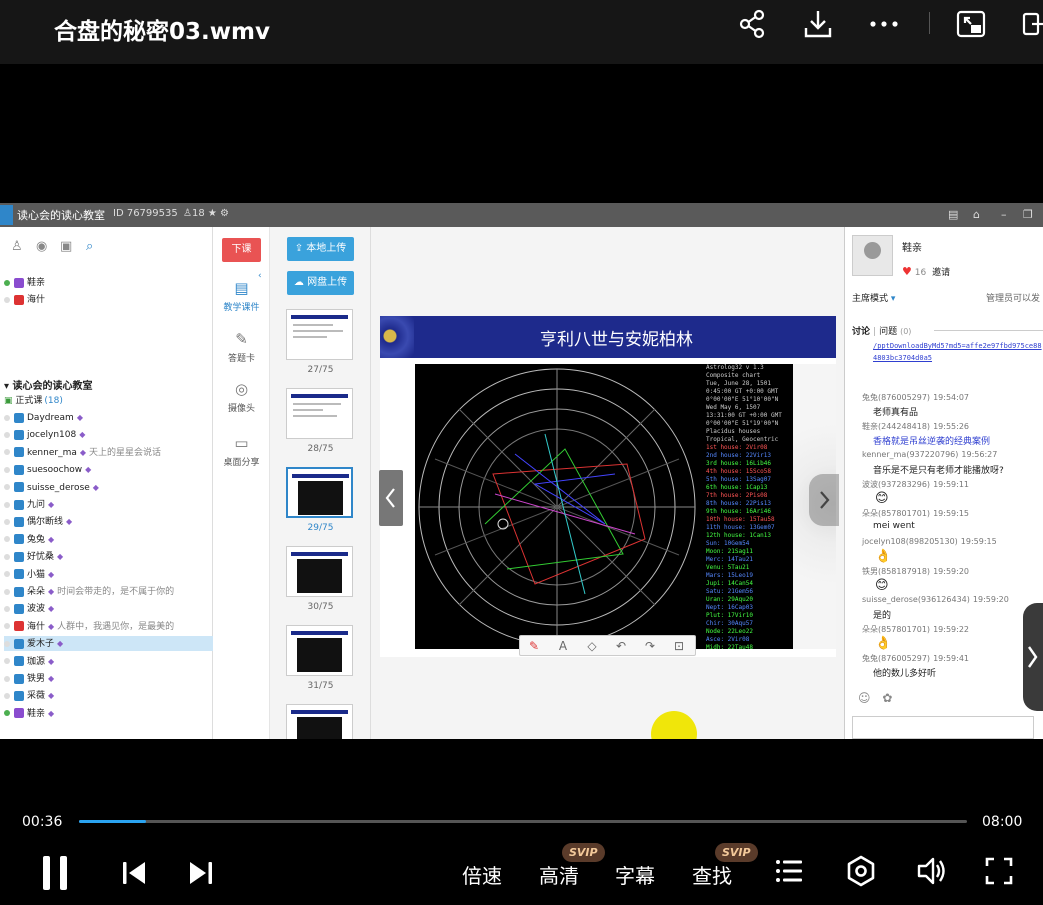 The image size is (1043, 905). I want to click on member-row: 朵朵 ◆ 时间会带走的，是不属于你的, so click(108, 591).